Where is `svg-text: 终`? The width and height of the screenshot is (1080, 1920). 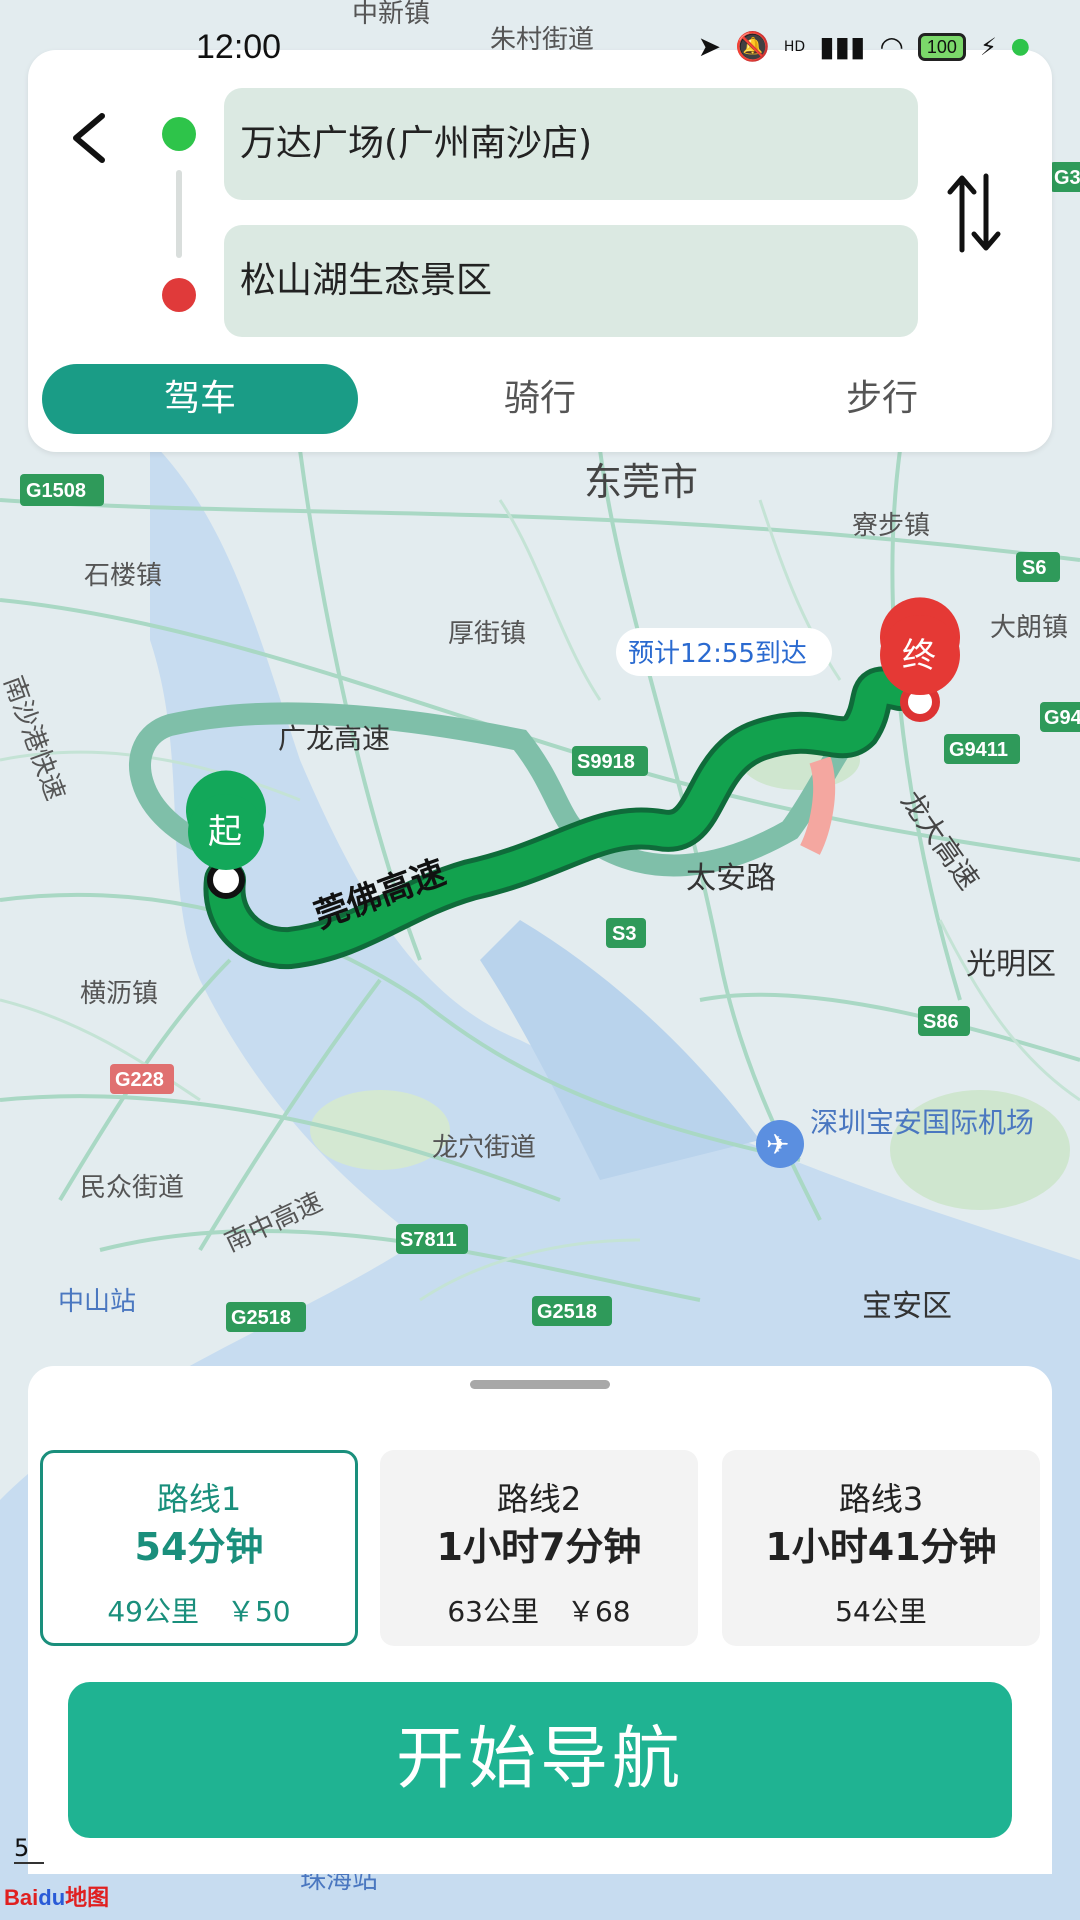 svg-text: 终 is located at coordinates (919, 656).